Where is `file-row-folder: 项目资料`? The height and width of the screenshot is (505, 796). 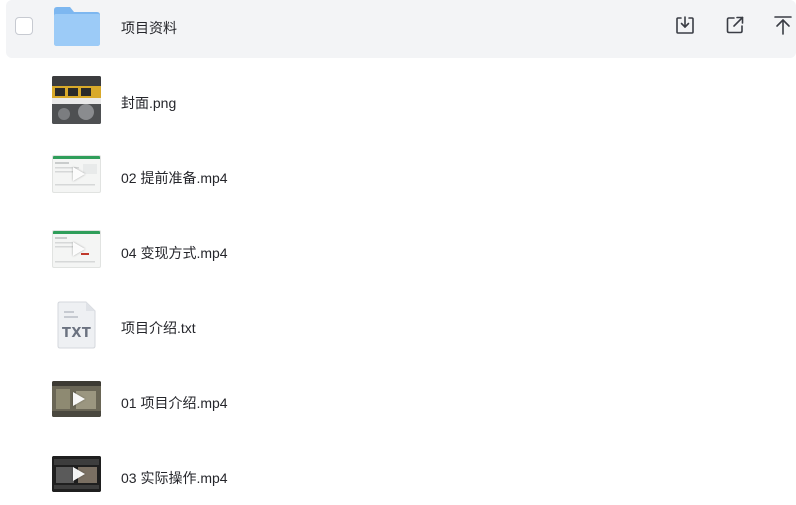 file-row-folder: 项目资料 is located at coordinates (401, 29).